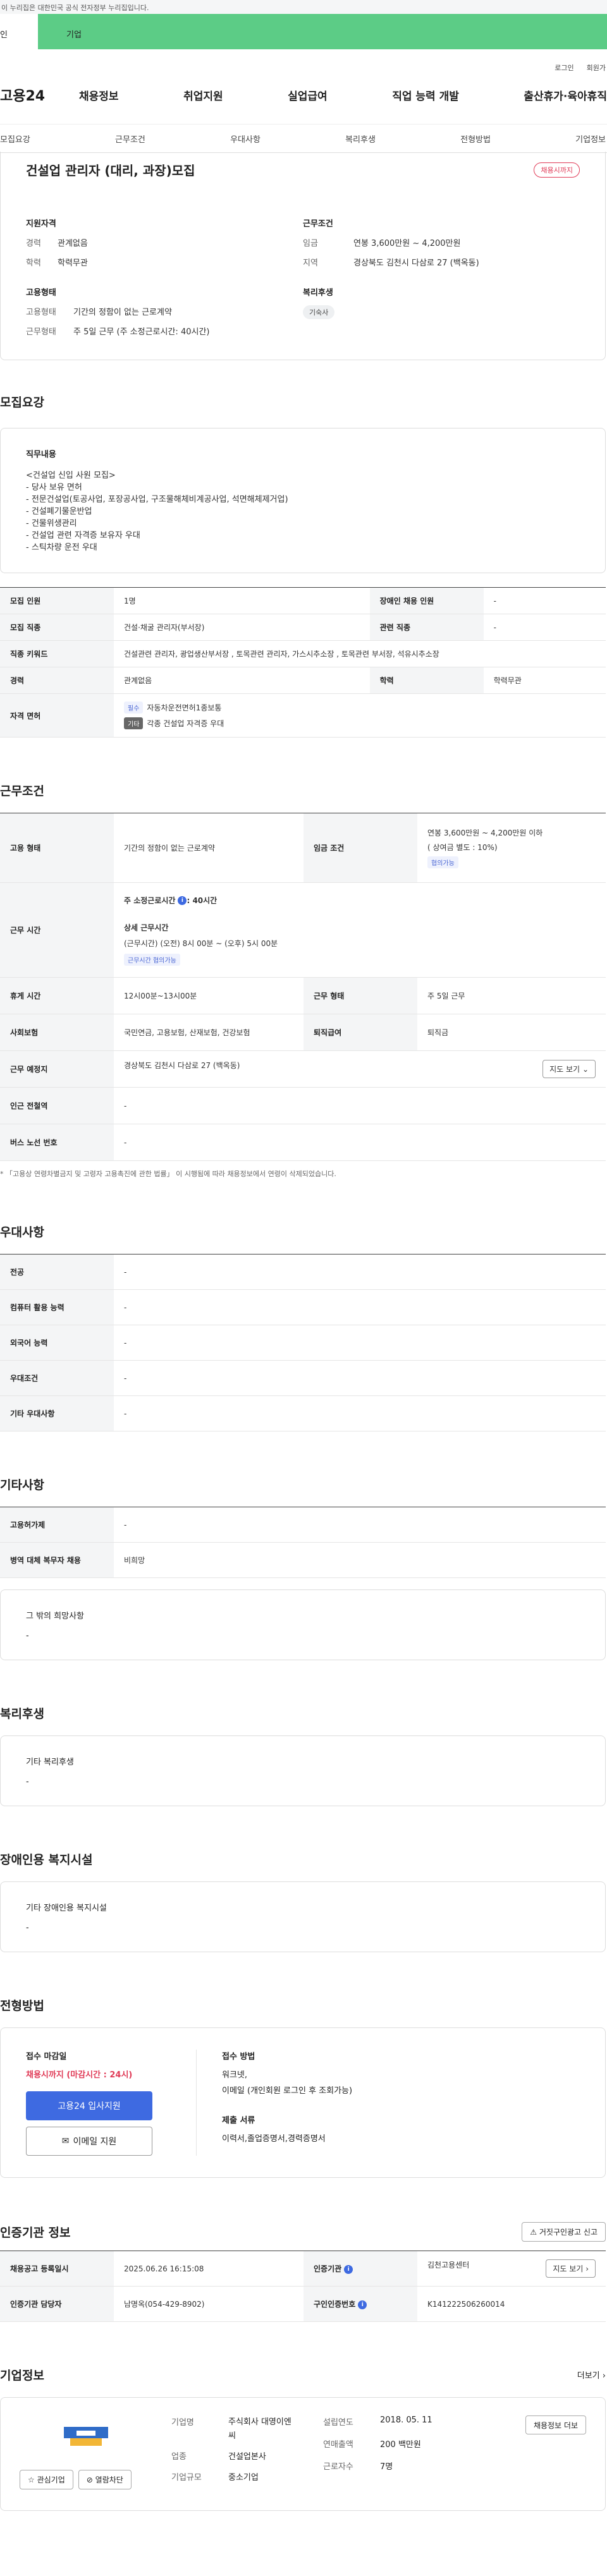 The width and height of the screenshot is (607, 2576). Describe the element at coordinates (57, 1525) in the screenshot. I see `table-header-cell: 고용허가제` at that location.